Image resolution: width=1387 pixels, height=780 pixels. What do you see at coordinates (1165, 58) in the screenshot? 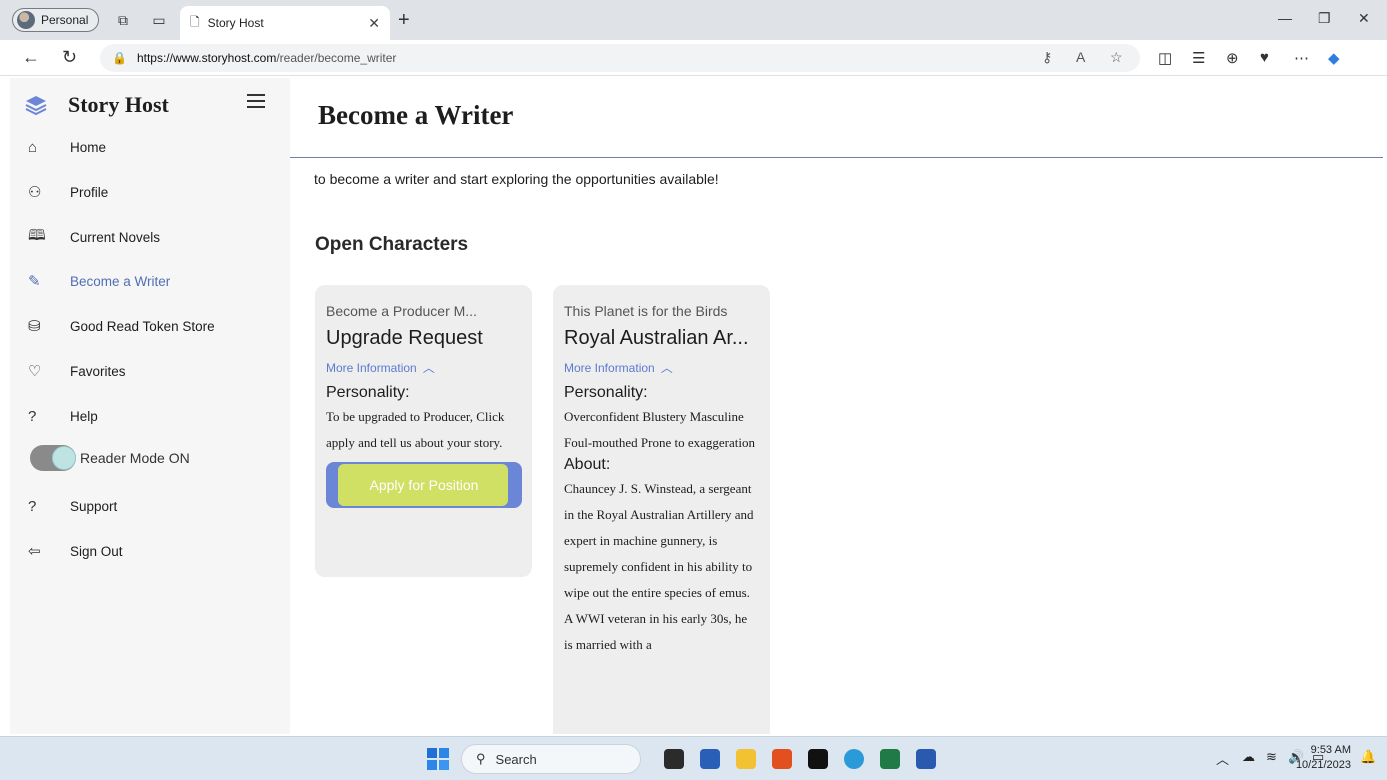
I see `split-screen-icon: ◫` at bounding box center [1165, 58].